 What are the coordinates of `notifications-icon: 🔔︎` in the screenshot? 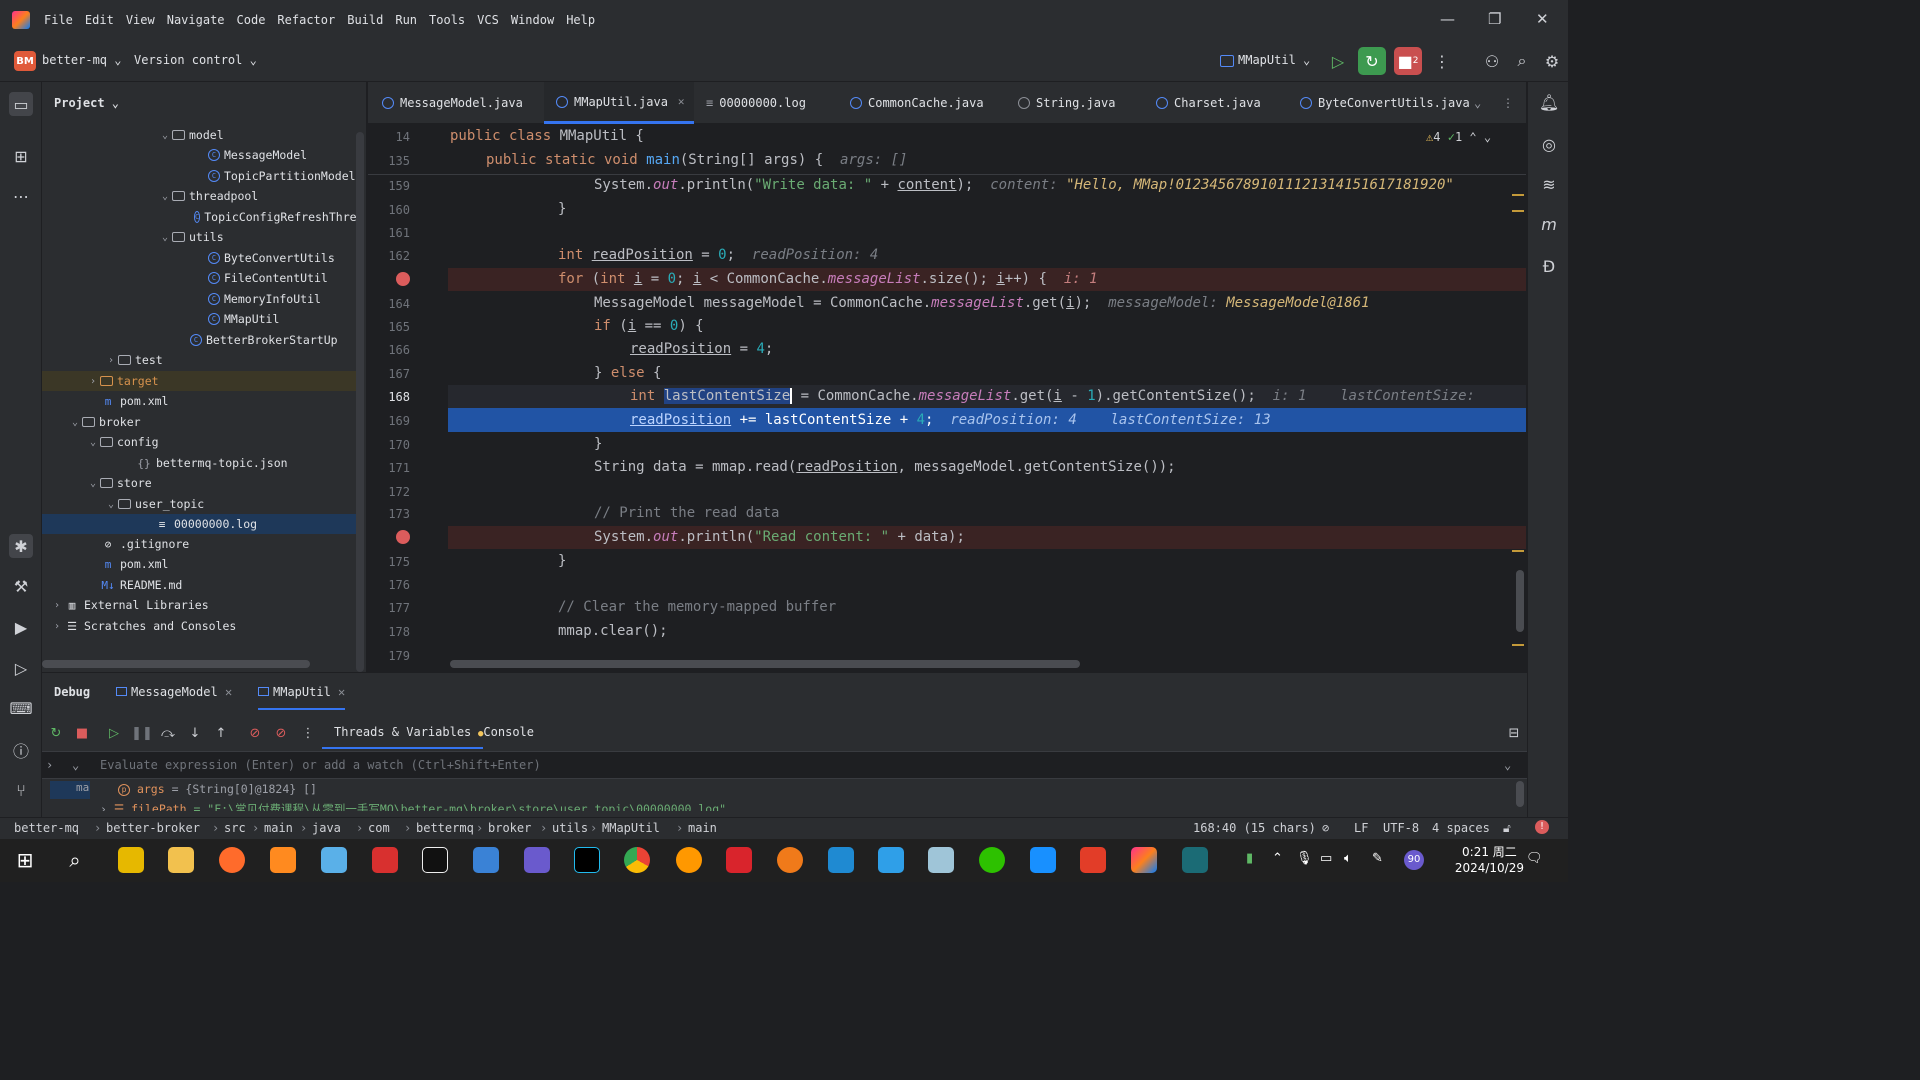 It's located at (1549, 102).